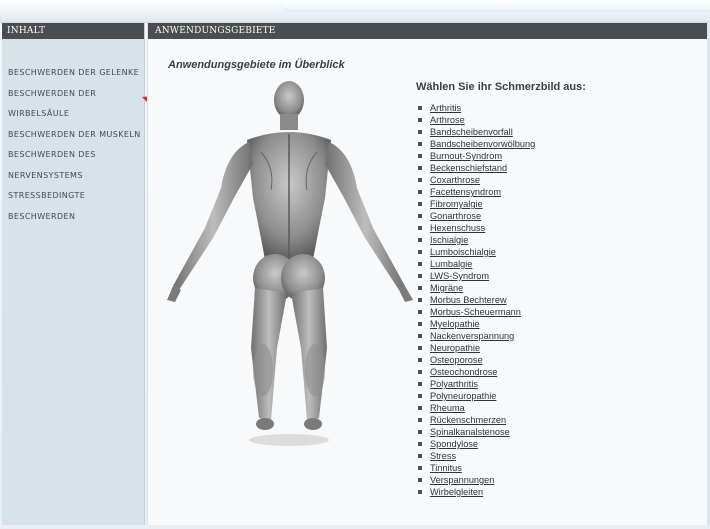  What do you see at coordinates (355, 11) in the screenshot?
I see `top-strip` at bounding box center [355, 11].